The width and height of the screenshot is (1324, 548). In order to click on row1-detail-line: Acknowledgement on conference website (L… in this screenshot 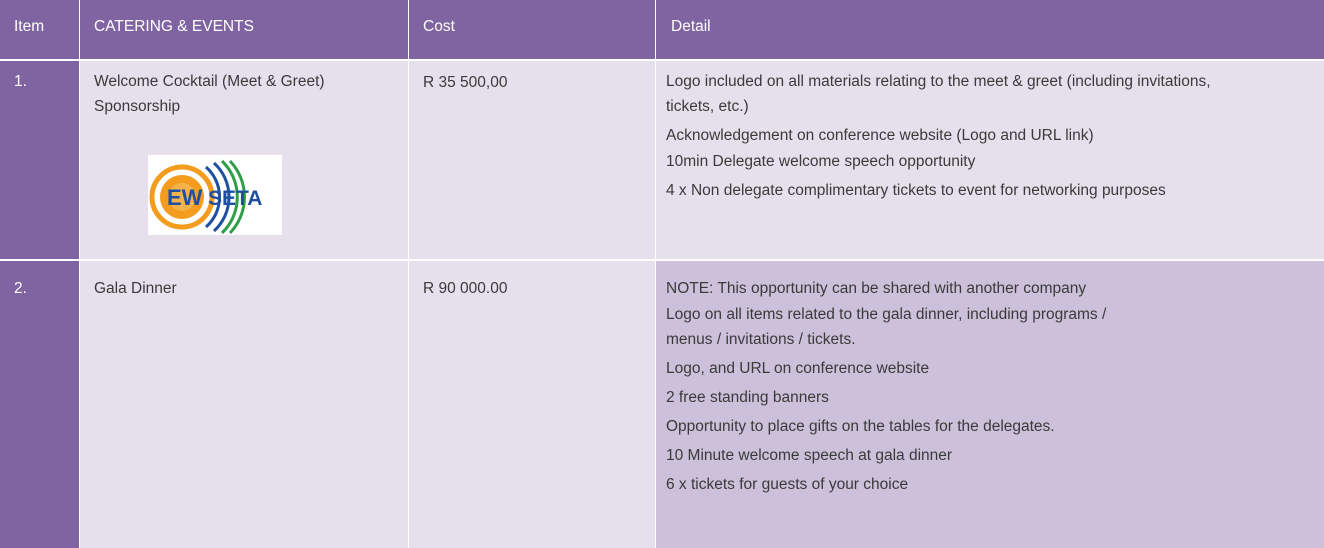, I will do `click(880, 135)`.